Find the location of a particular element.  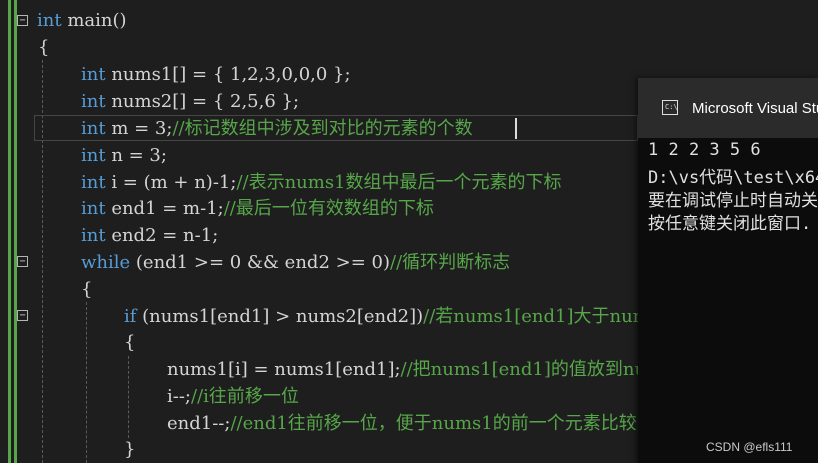

code-line: int n = 3; is located at coordinates (124, 155).